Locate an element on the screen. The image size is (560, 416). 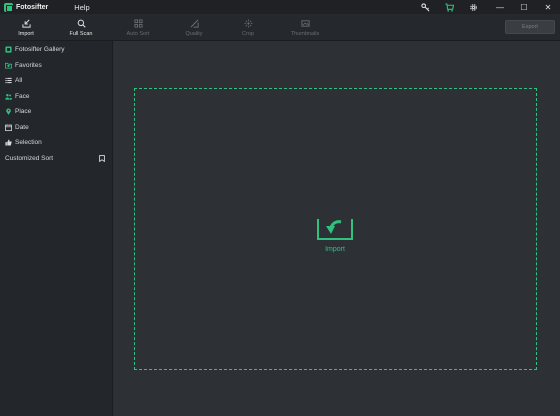
import-center-button: Import is located at coordinates (335, 234).